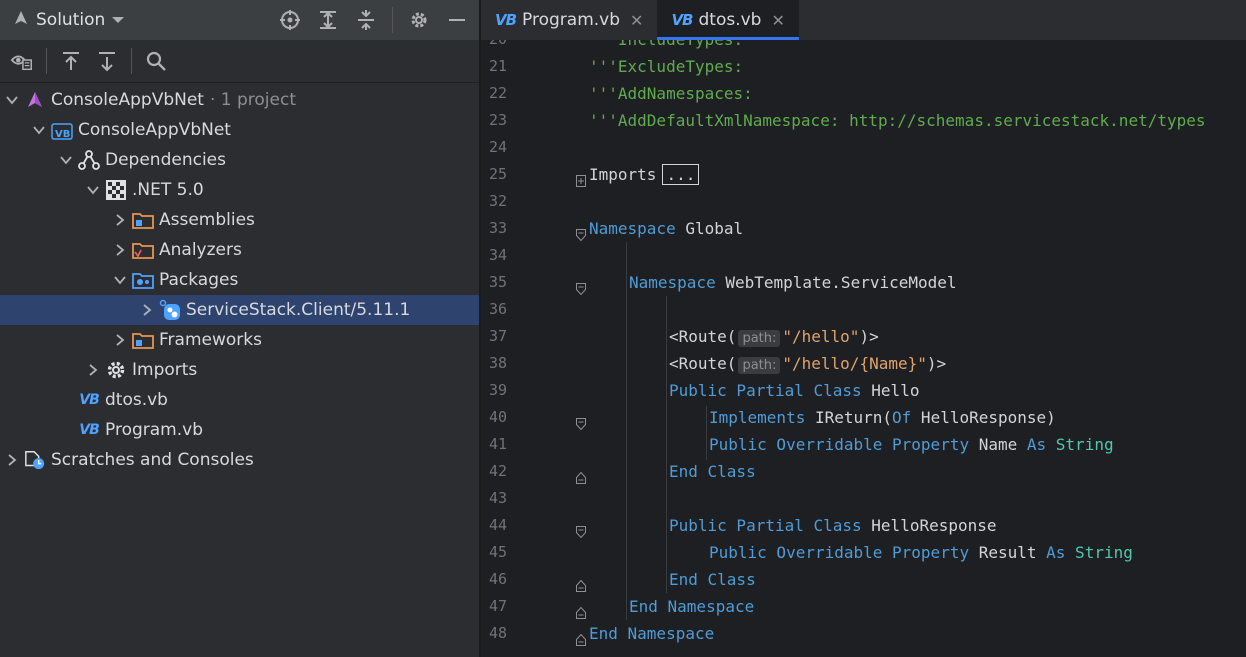  Describe the element at coordinates (863, 93) in the screenshot. I see `code-line: 22 '''AddNamespaces:` at that location.